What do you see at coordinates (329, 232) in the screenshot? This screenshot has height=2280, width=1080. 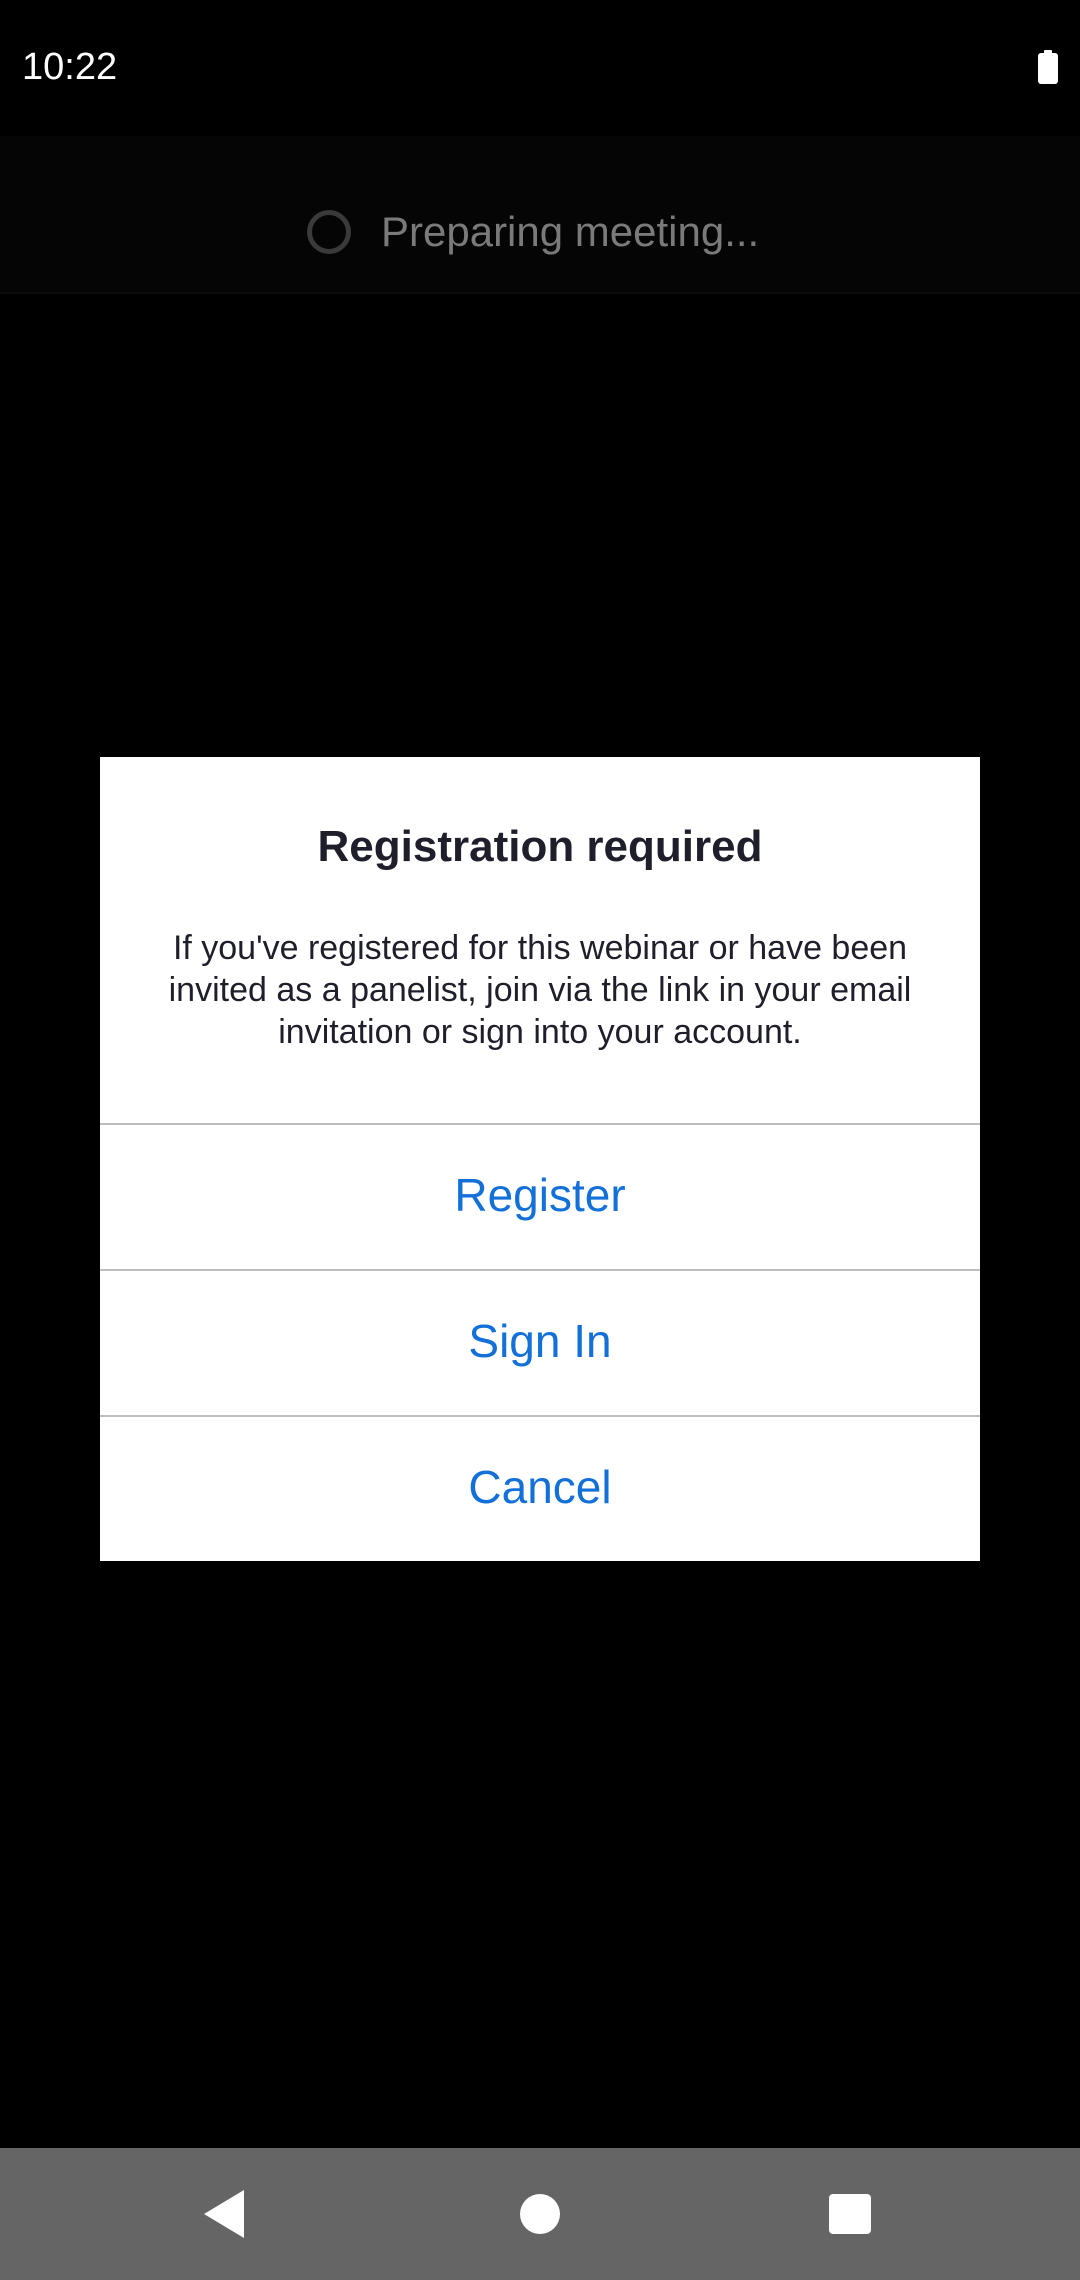 I see `loading-spinner-icon` at bounding box center [329, 232].